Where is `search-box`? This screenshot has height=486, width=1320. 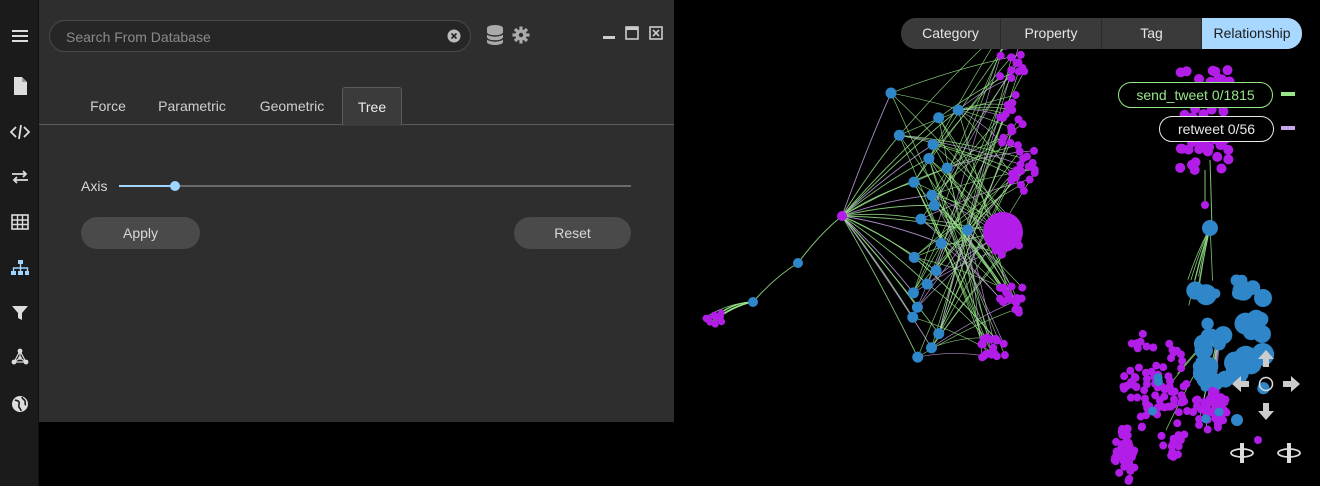 search-box is located at coordinates (260, 36).